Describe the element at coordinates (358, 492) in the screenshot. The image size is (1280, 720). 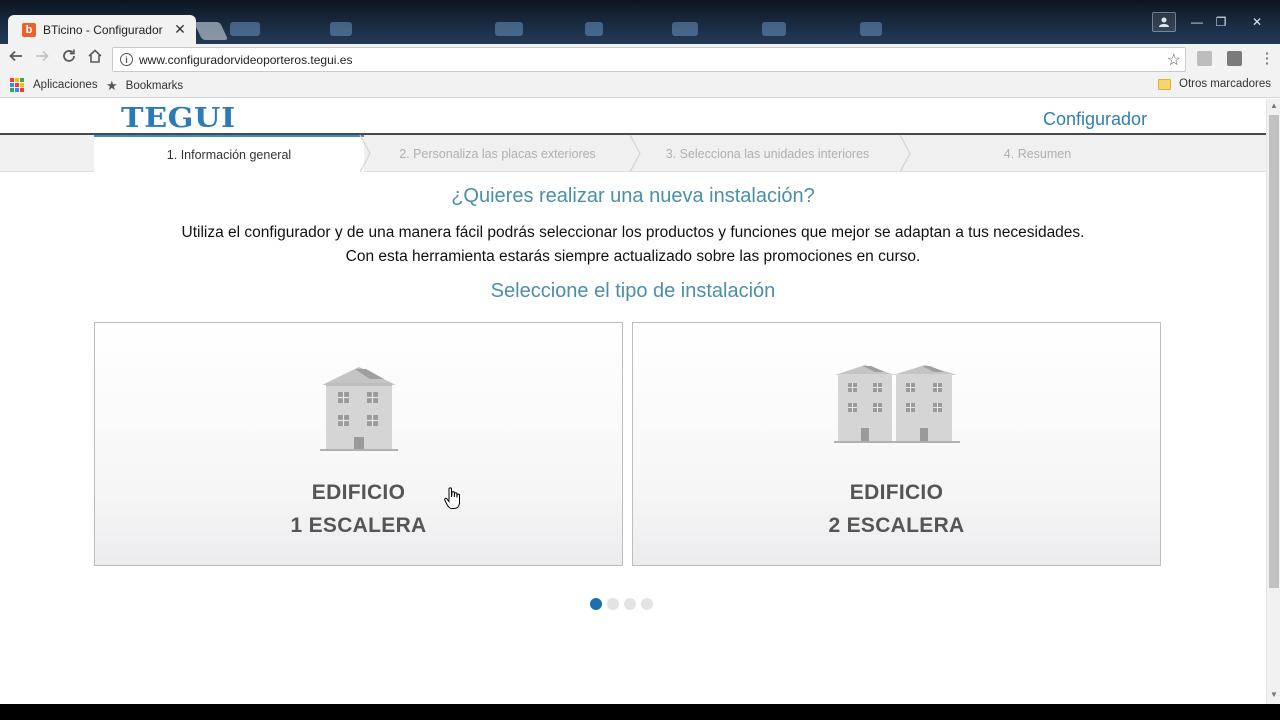
I see `option-1-title: EDIFICIO` at that location.